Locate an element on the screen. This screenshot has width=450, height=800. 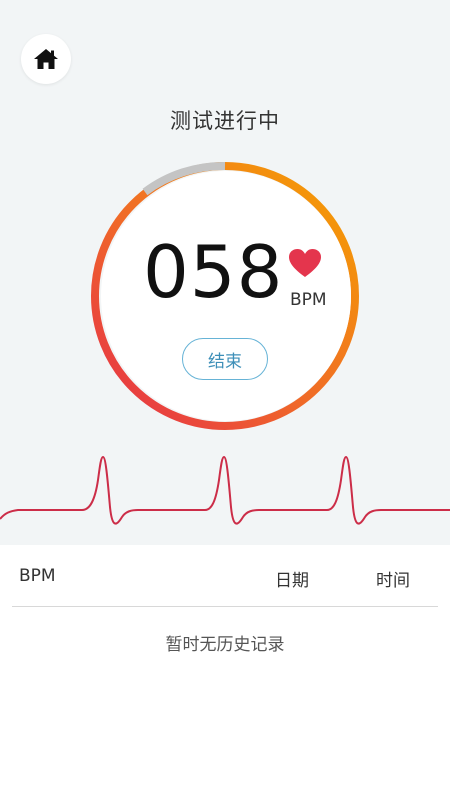
test-status-title: 测试进行中 is located at coordinates (225, 121).